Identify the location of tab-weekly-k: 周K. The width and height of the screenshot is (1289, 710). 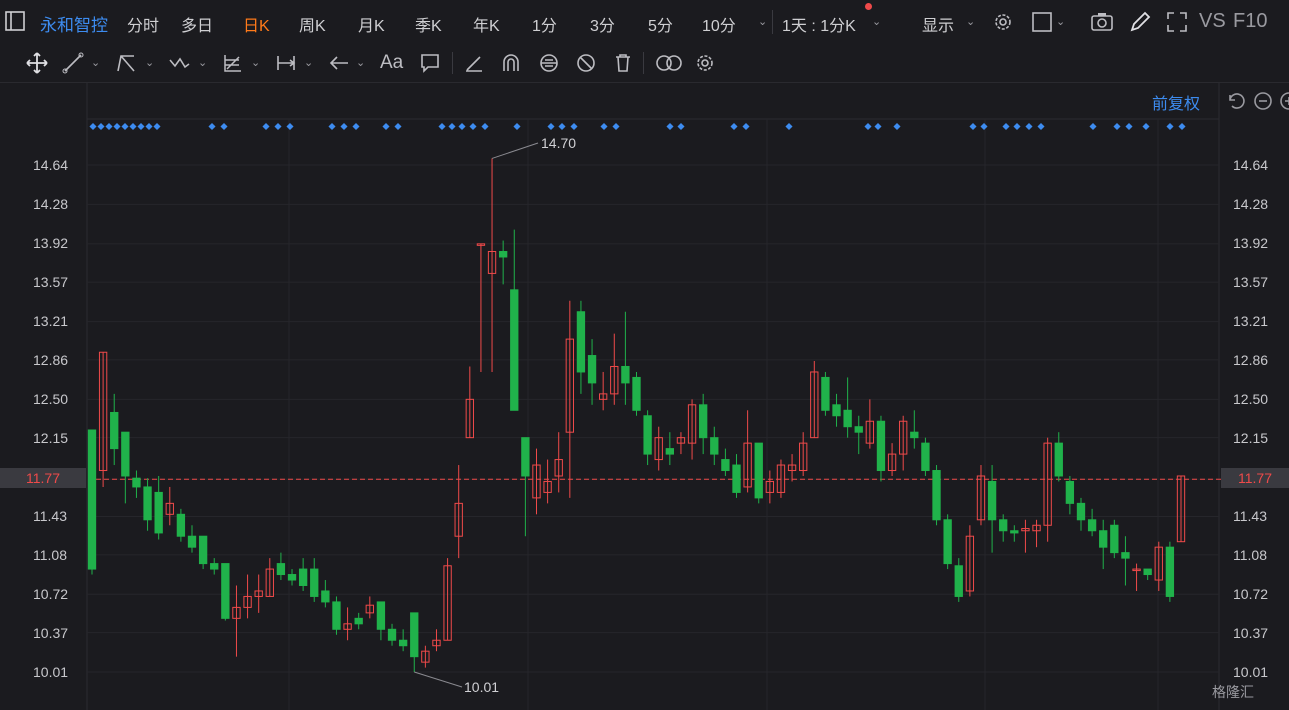
(312, 24).